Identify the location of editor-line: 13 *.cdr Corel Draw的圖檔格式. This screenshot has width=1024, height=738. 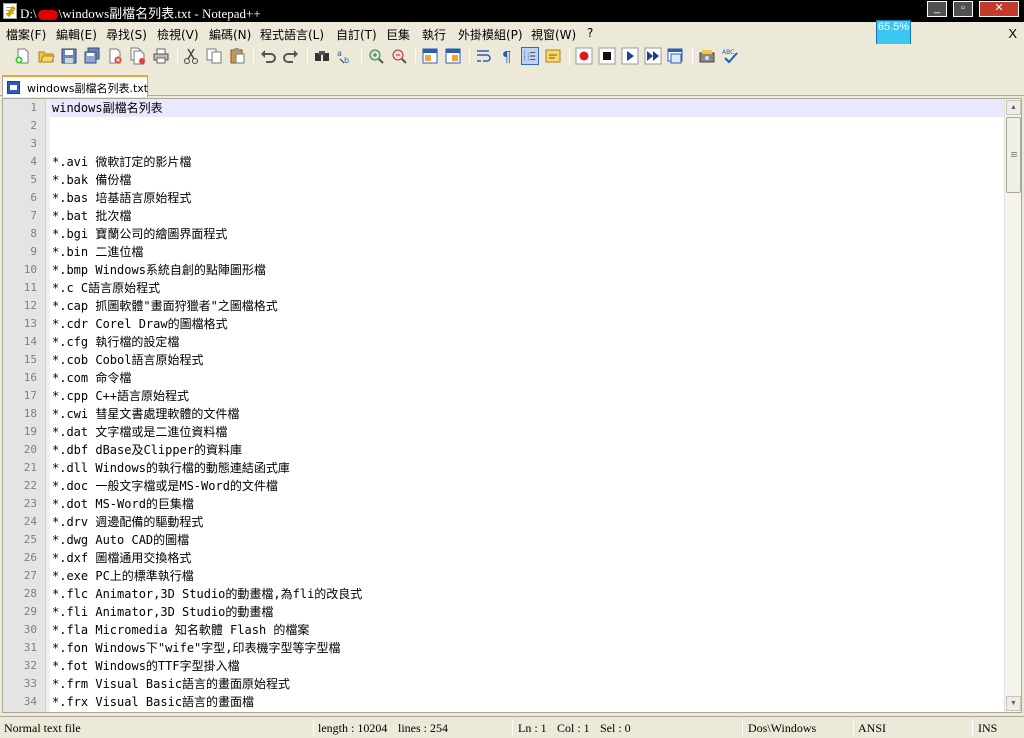
(503, 324).